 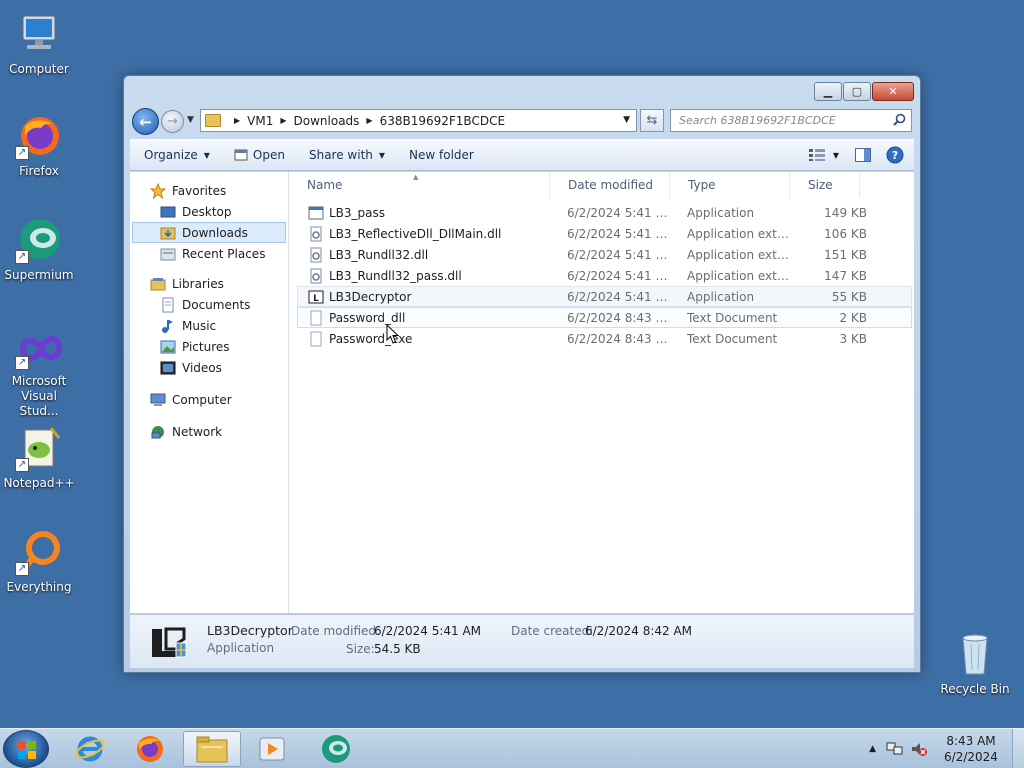 I want to click on open-button: Open, so click(x=259, y=155).